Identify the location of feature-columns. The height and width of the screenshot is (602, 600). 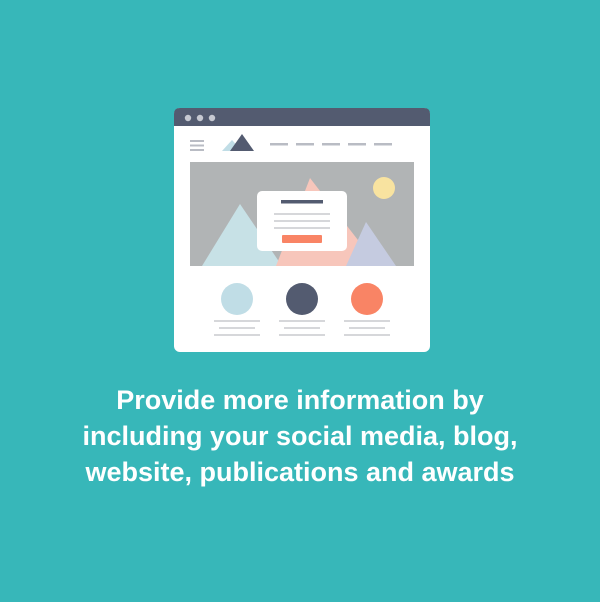
(302, 309).